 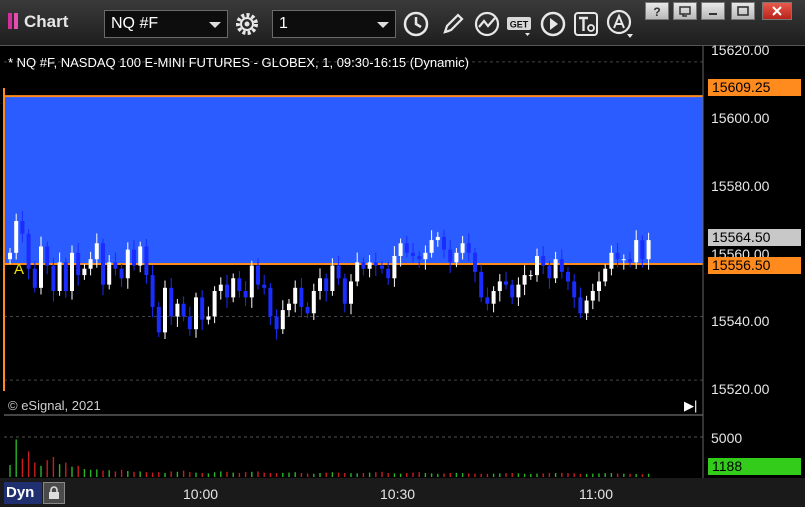 I want to click on interval-combo: 1, so click(x=334, y=24).